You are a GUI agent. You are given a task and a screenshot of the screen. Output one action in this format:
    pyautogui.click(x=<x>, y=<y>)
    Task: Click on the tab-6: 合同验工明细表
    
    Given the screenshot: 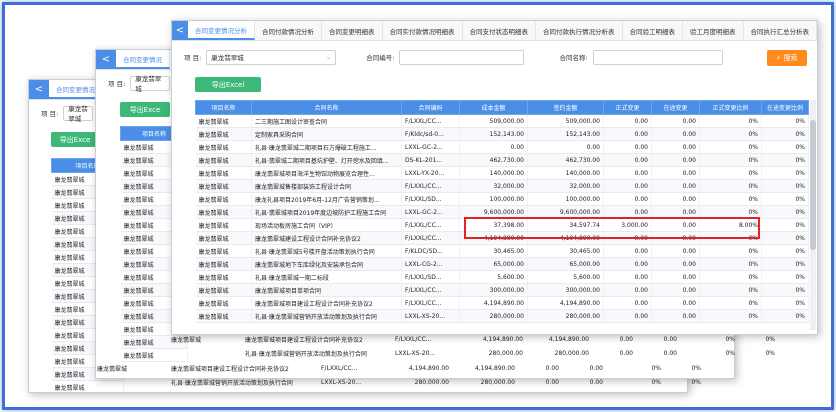 What is the action you would take?
    pyautogui.click(x=653, y=30)
    